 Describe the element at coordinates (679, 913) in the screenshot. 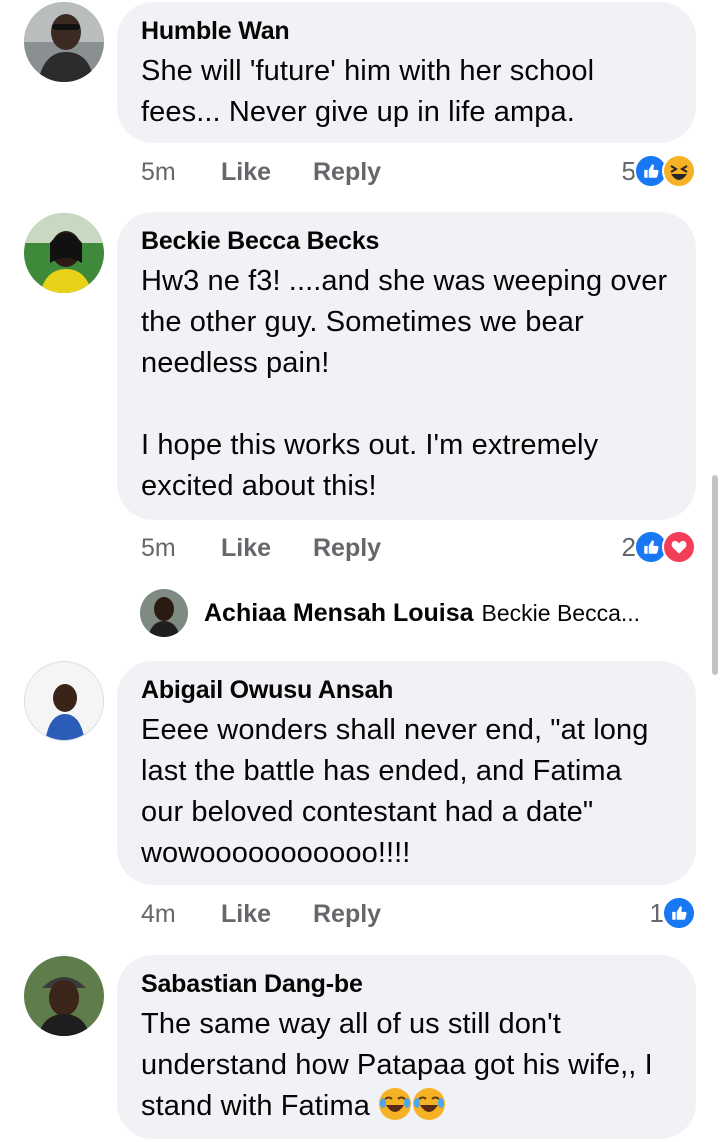

I see `like-icon` at that location.